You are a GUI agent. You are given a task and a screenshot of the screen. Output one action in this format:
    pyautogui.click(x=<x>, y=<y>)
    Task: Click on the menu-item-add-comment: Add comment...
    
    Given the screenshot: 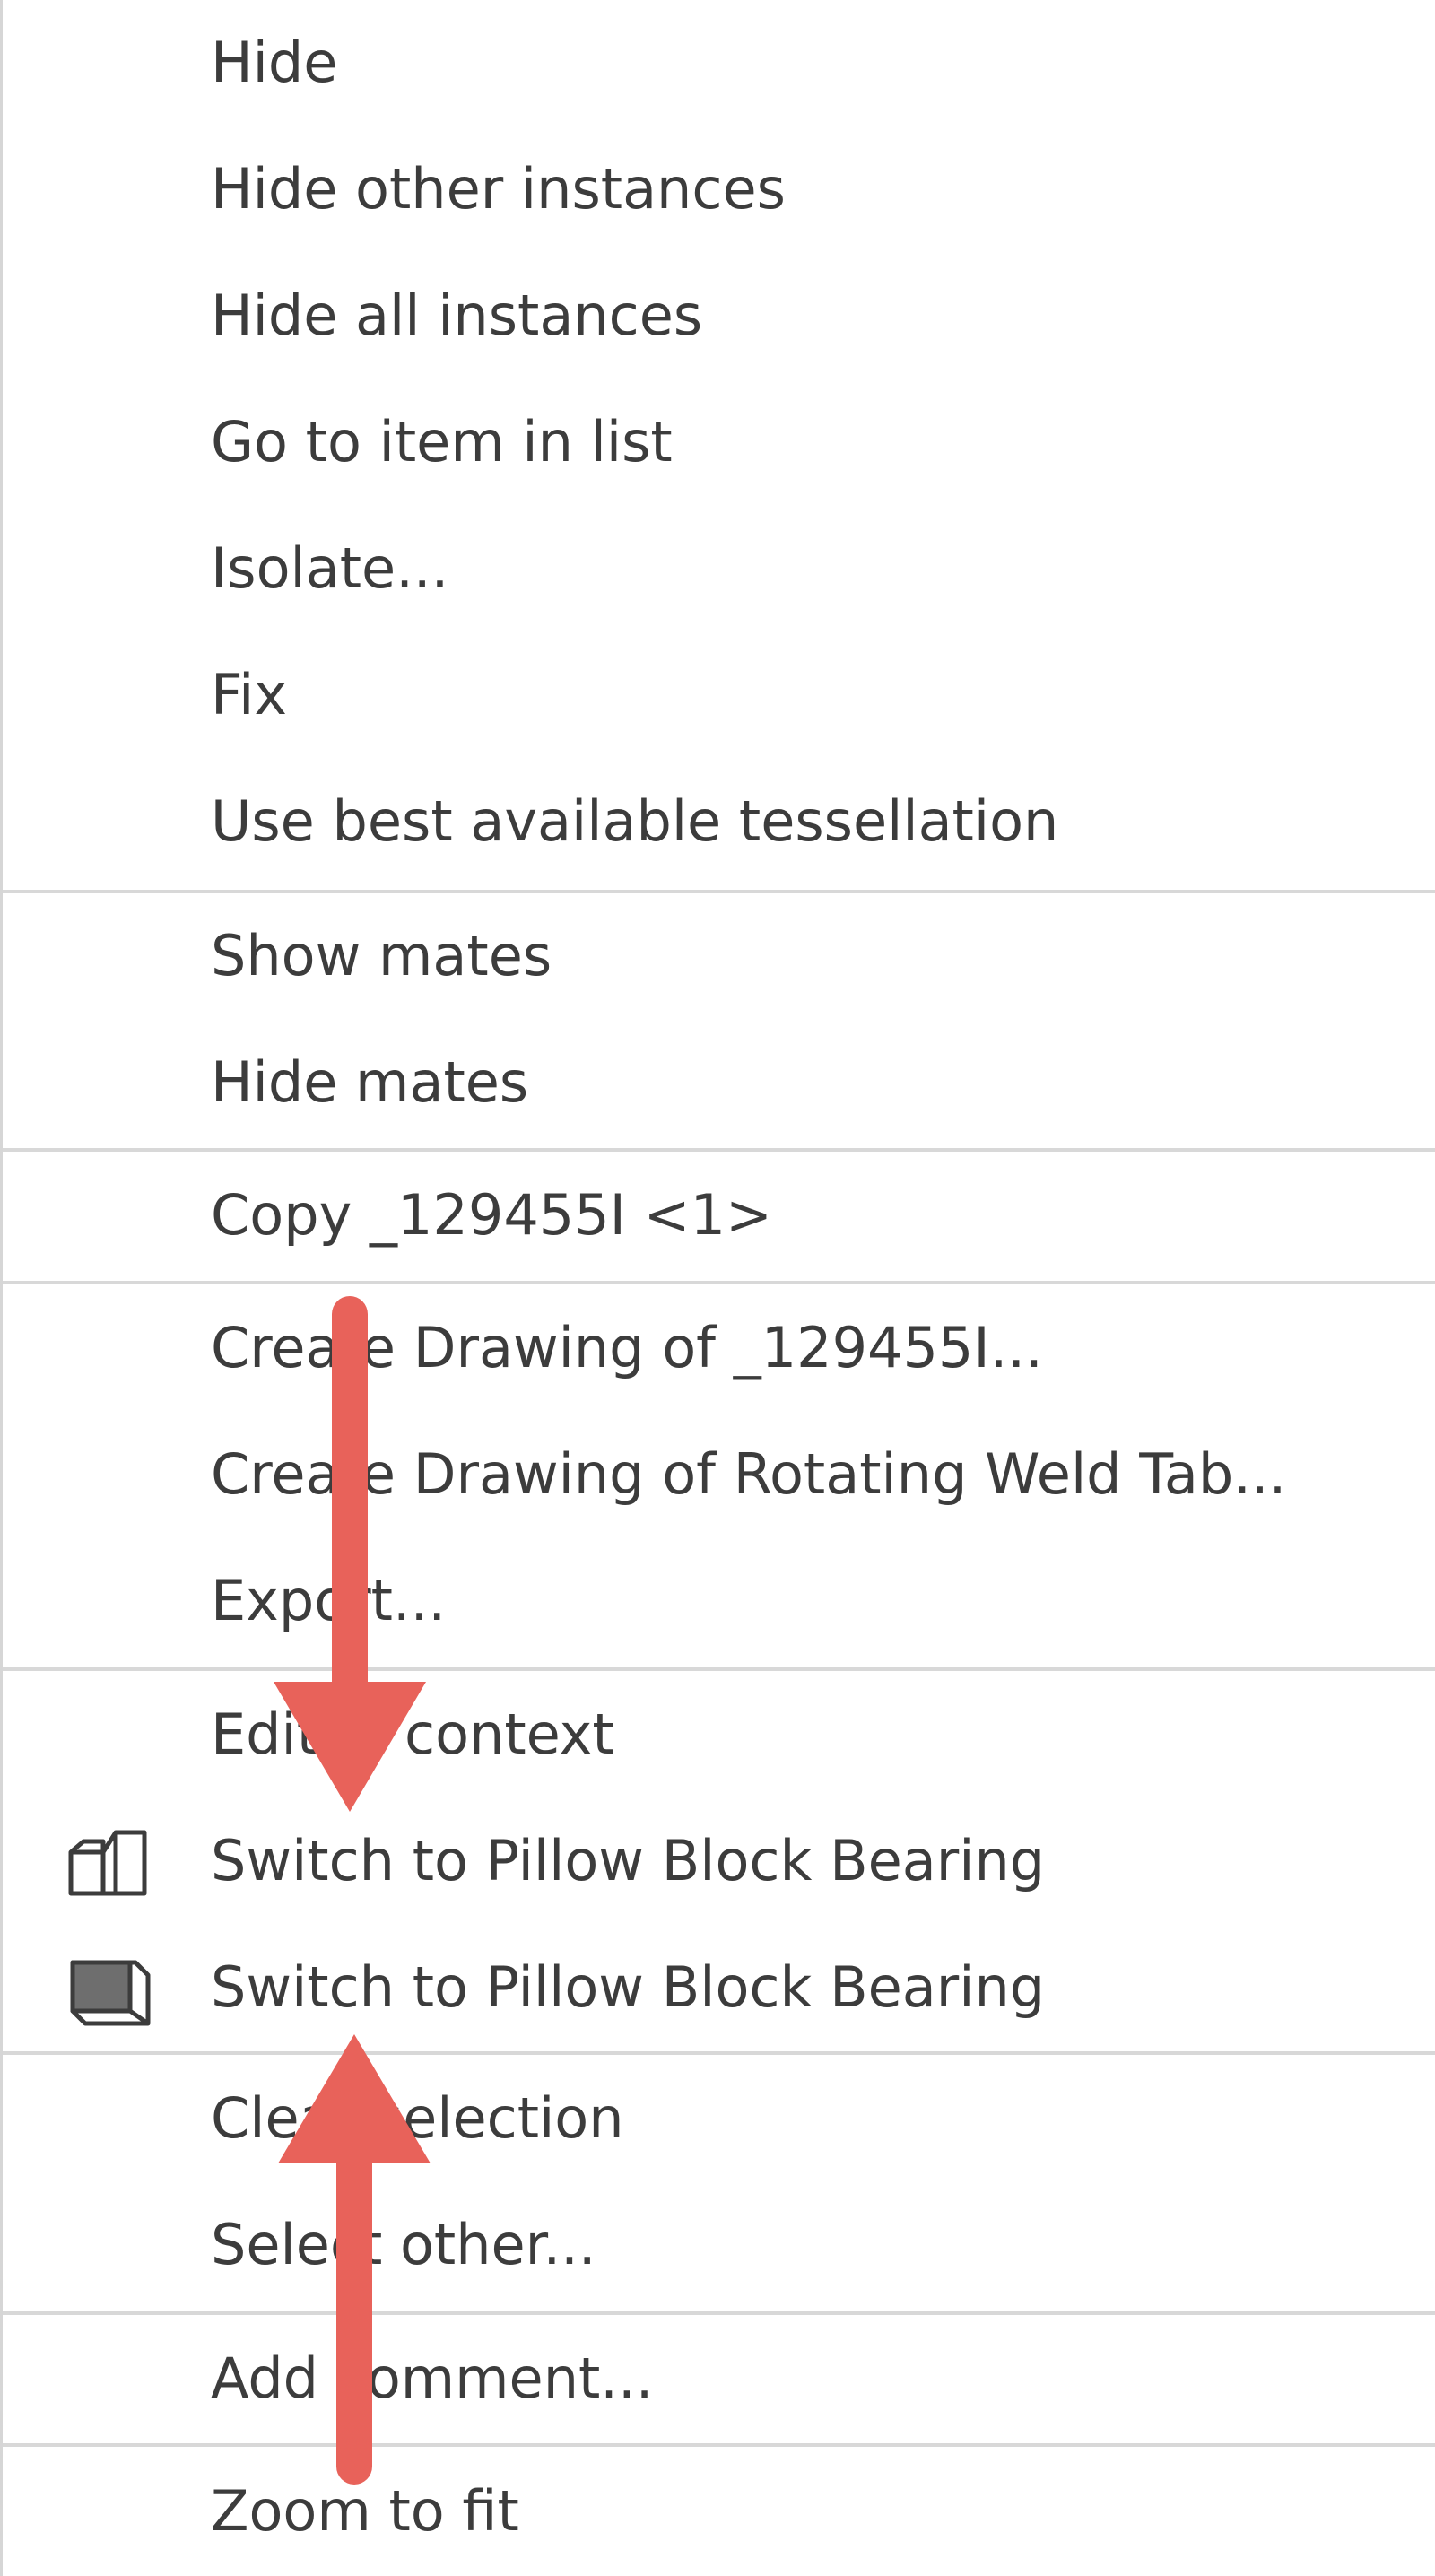 What is the action you would take?
    pyautogui.click(x=719, y=2378)
    